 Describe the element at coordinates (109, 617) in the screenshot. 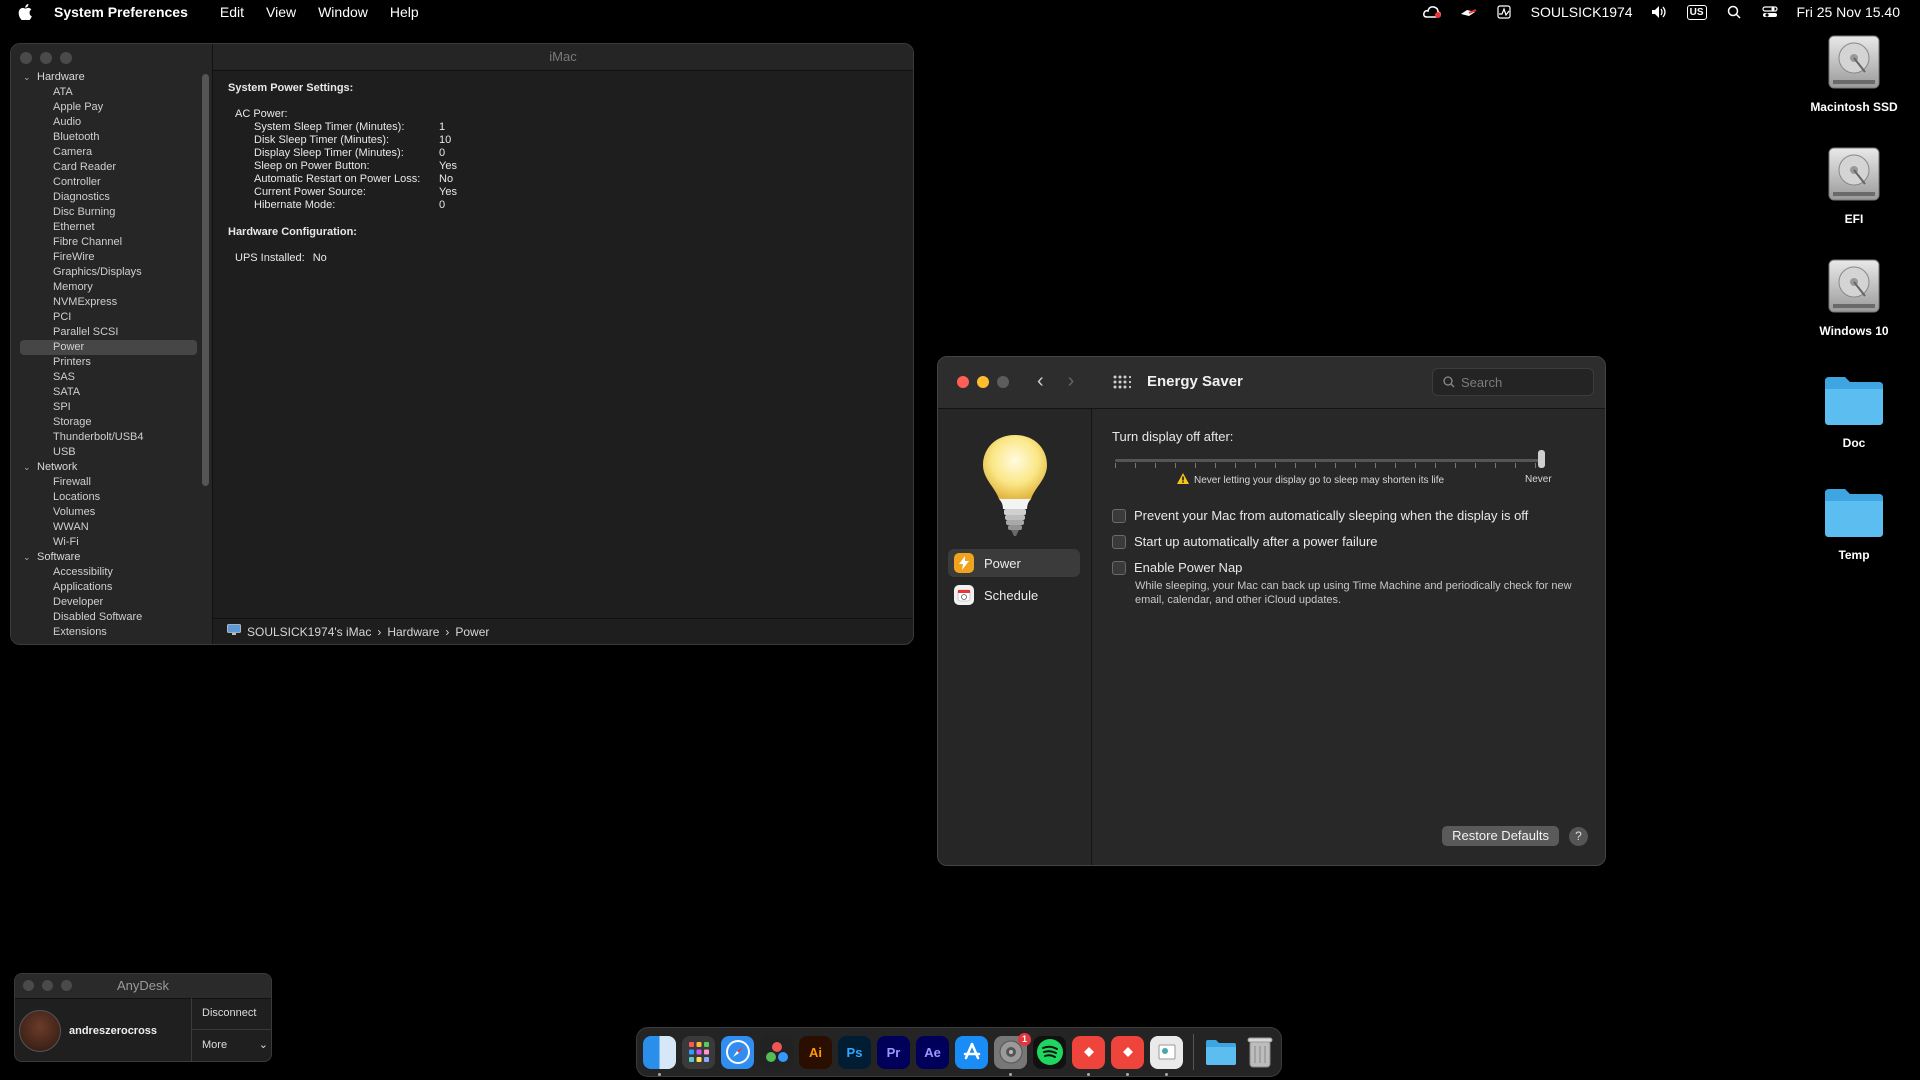

I see `tree-item: Disabled Software` at that location.